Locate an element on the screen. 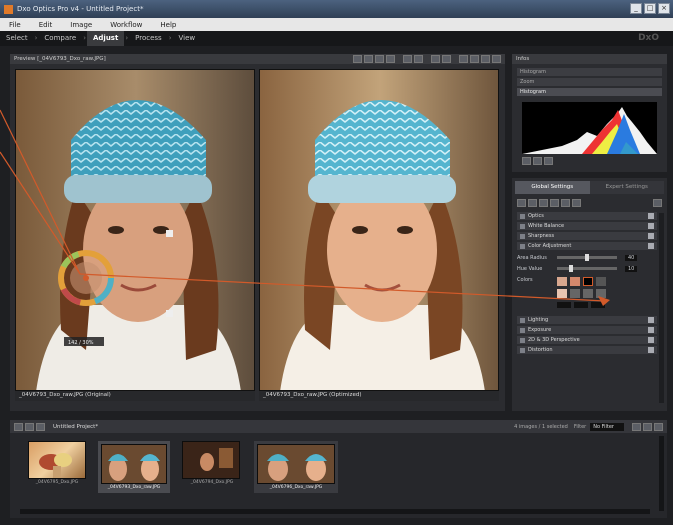  list-view-button is located at coordinates (647, 426).